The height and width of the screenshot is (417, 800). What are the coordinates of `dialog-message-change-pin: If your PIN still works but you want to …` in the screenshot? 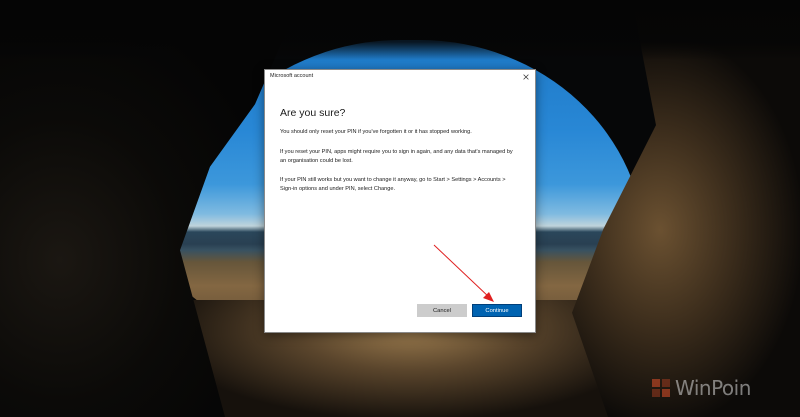 It's located at (393, 184).